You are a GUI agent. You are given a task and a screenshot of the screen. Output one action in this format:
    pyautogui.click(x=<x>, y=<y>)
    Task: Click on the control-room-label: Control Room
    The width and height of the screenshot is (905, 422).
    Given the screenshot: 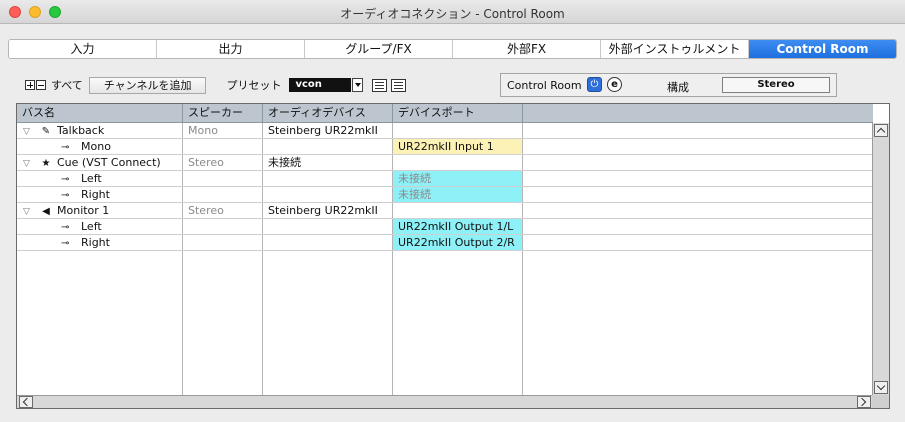 What is the action you would take?
    pyautogui.click(x=544, y=85)
    